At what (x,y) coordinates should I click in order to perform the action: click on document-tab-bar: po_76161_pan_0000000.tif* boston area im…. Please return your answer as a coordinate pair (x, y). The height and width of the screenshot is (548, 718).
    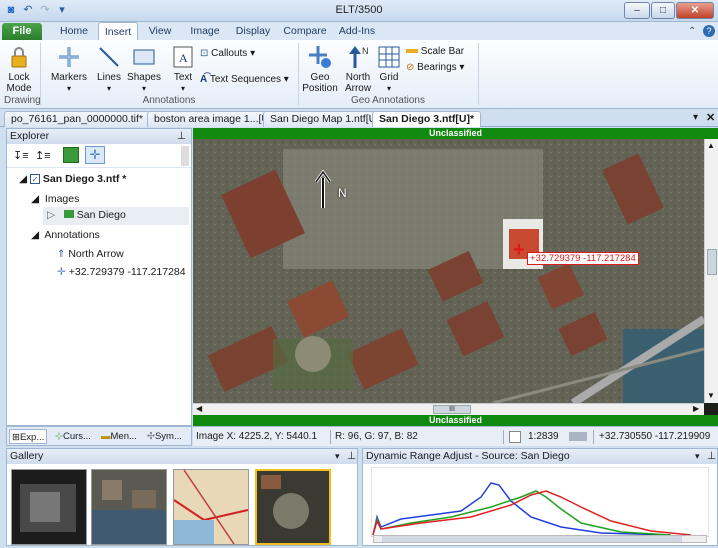
    Looking at the image, I should click on (359, 118).